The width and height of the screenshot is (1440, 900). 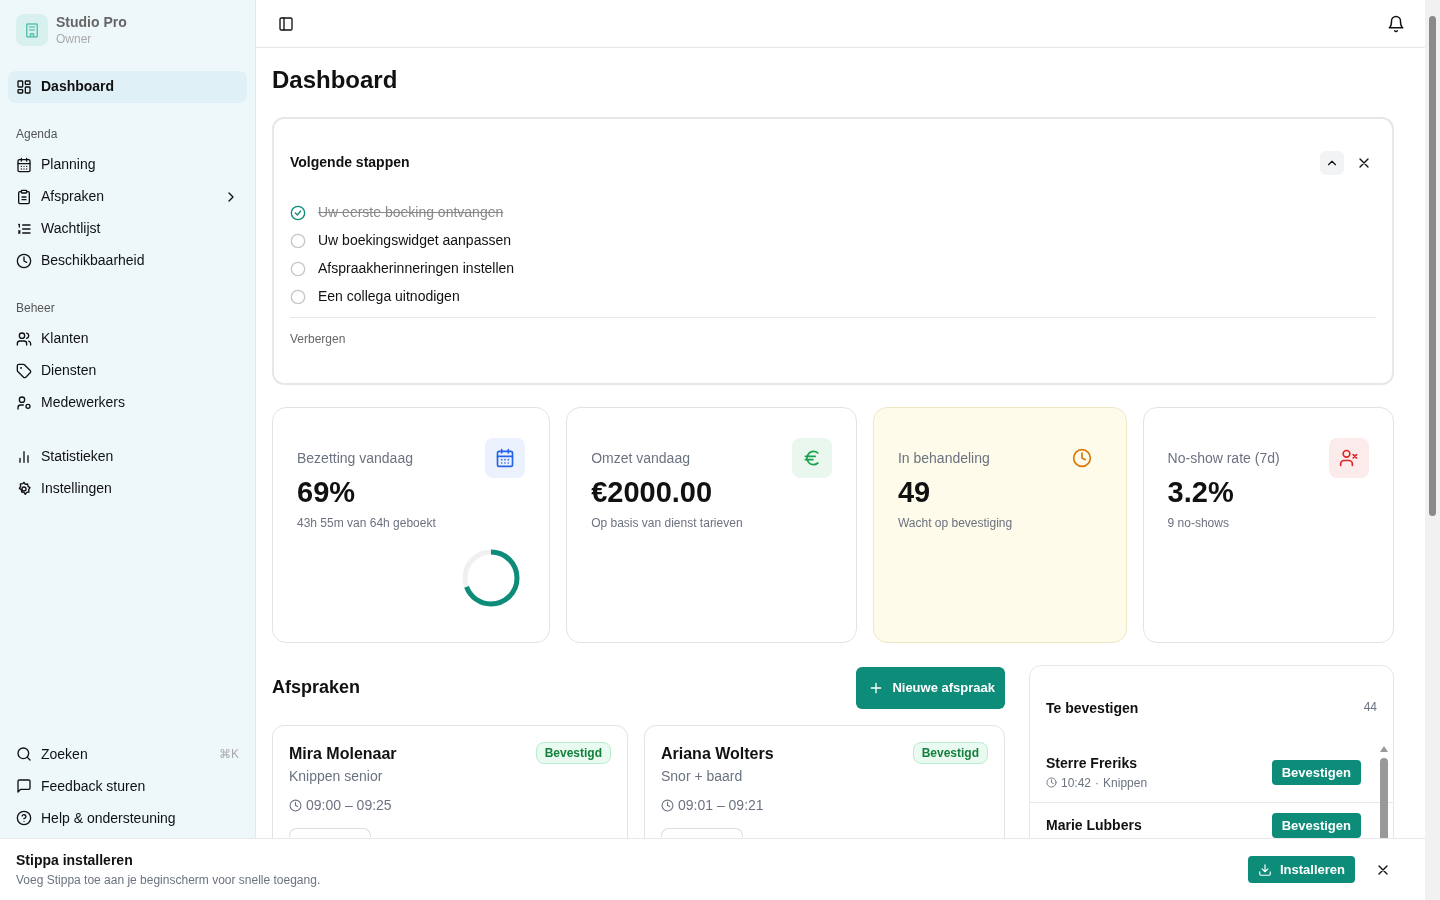 What do you see at coordinates (1201, 492) in the screenshot?
I see `stat-value: 3.2%` at bounding box center [1201, 492].